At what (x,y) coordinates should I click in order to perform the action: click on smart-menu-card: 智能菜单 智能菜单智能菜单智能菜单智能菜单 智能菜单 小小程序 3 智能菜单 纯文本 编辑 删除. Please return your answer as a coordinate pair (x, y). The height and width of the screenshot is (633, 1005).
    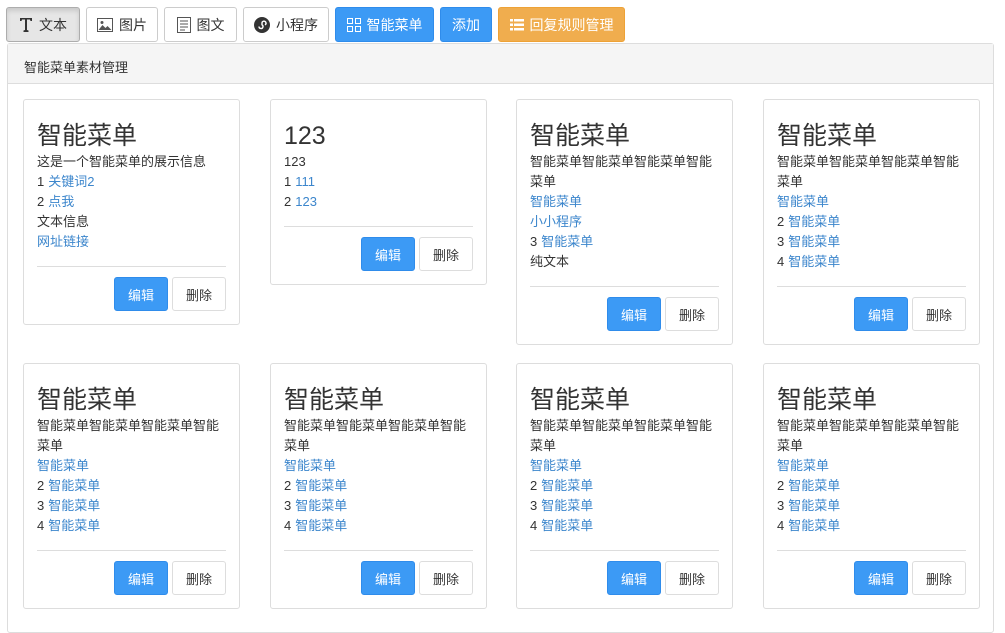
    Looking at the image, I should click on (624, 222).